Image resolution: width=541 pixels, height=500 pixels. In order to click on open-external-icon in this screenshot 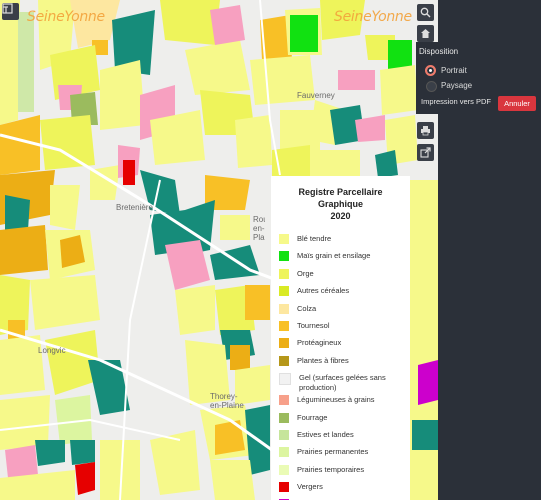, I will do `click(425, 152)`.